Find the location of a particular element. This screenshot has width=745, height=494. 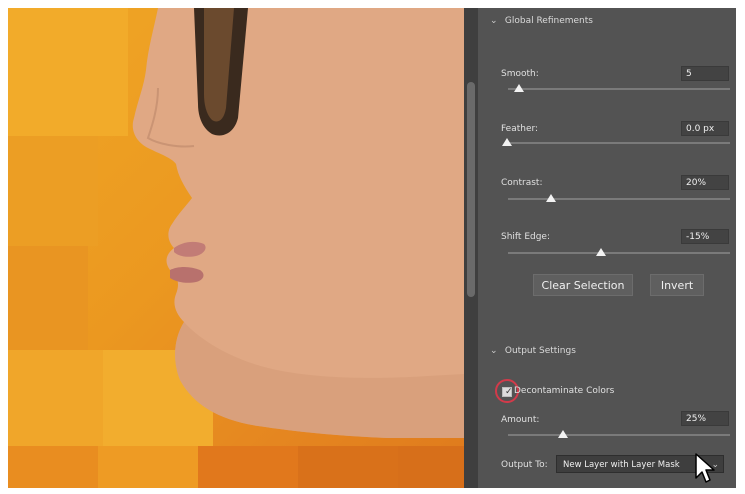

shift-edge-field: -15% is located at coordinates (705, 236).